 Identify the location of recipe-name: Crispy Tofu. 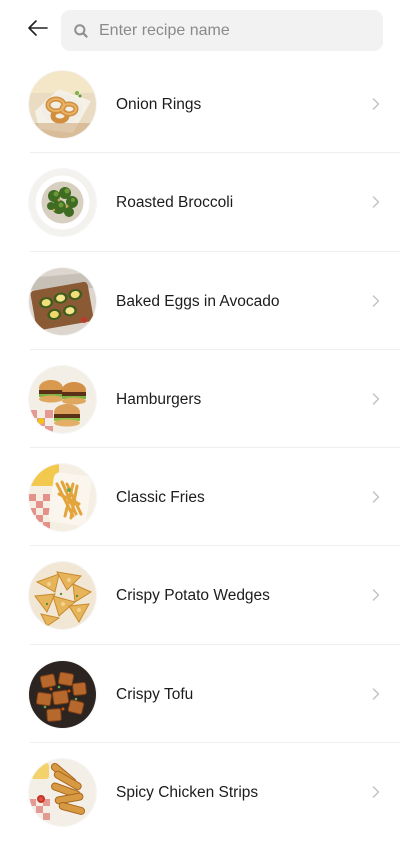
(155, 694).